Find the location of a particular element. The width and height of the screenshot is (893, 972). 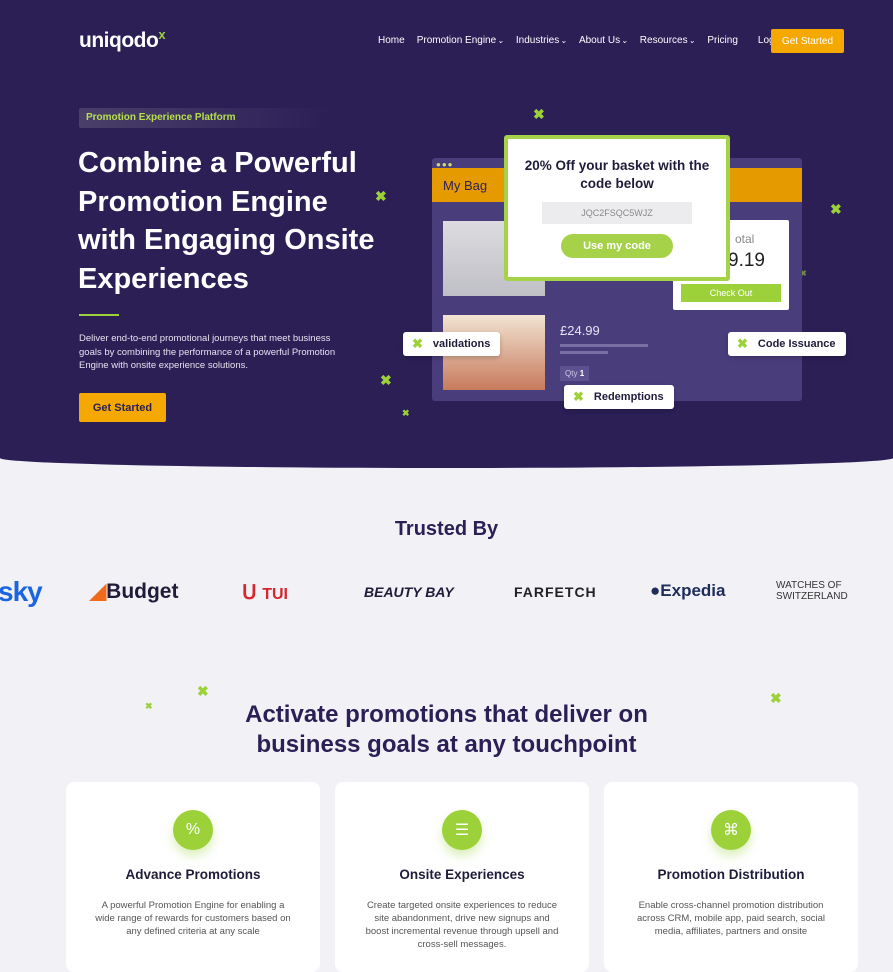

card-title: Advance Promotions is located at coordinates (193, 874).